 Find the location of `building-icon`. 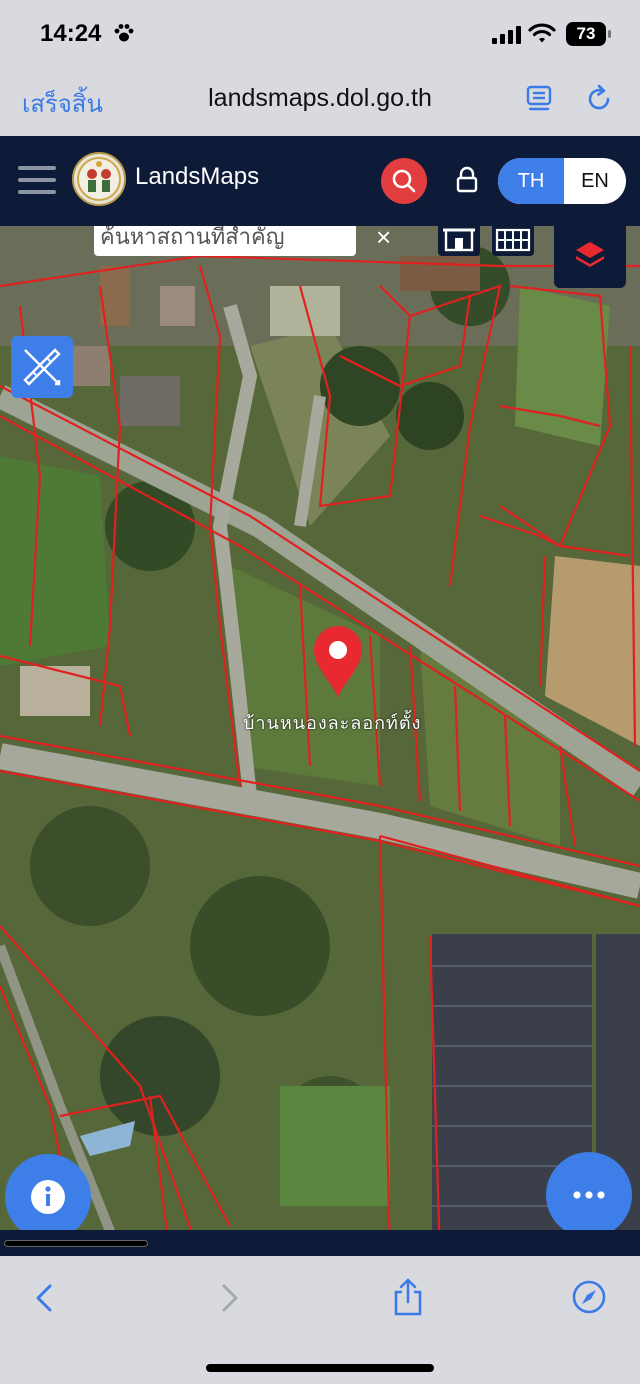

building-icon is located at coordinates (459, 240).